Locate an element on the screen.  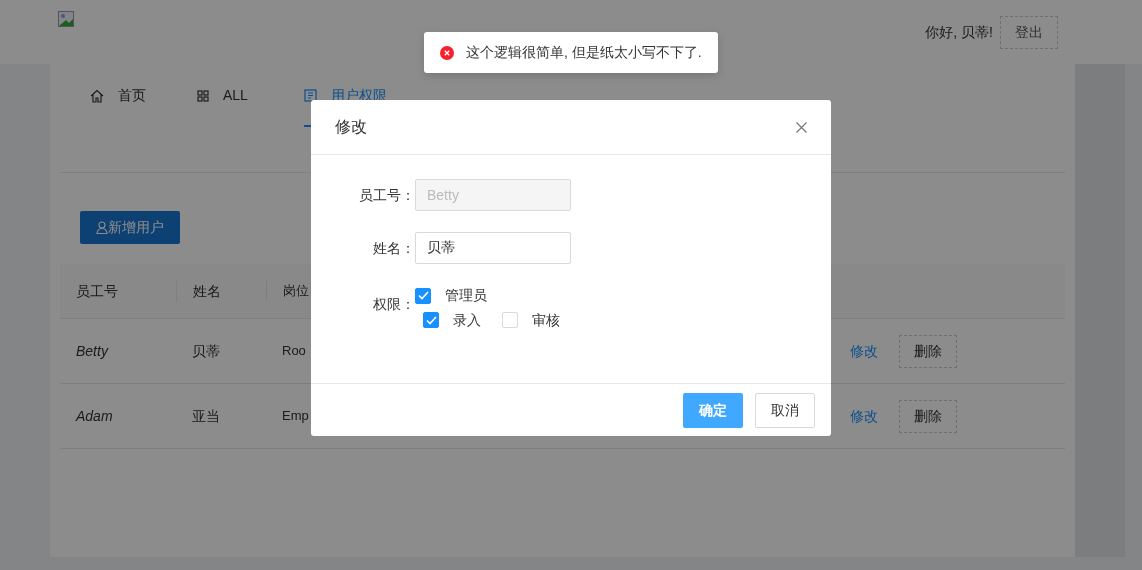
table-cell-text: Roo is located at coordinates (293, 351).